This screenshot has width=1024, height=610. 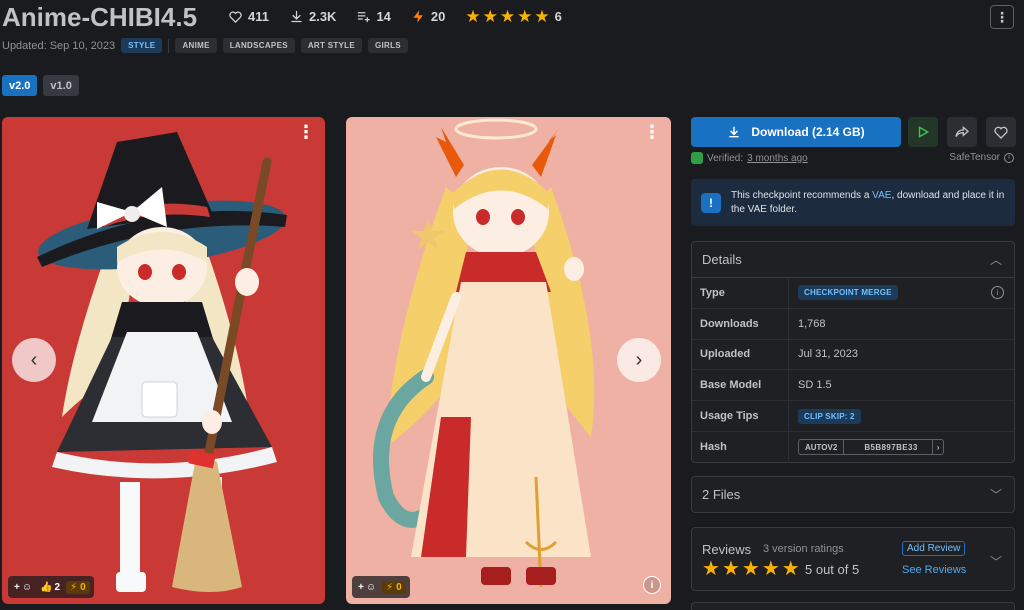 What do you see at coordinates (803, 549) in the screenshot?
I see `reviews-count: 3 version ratings` at bounding box center [803, 549].